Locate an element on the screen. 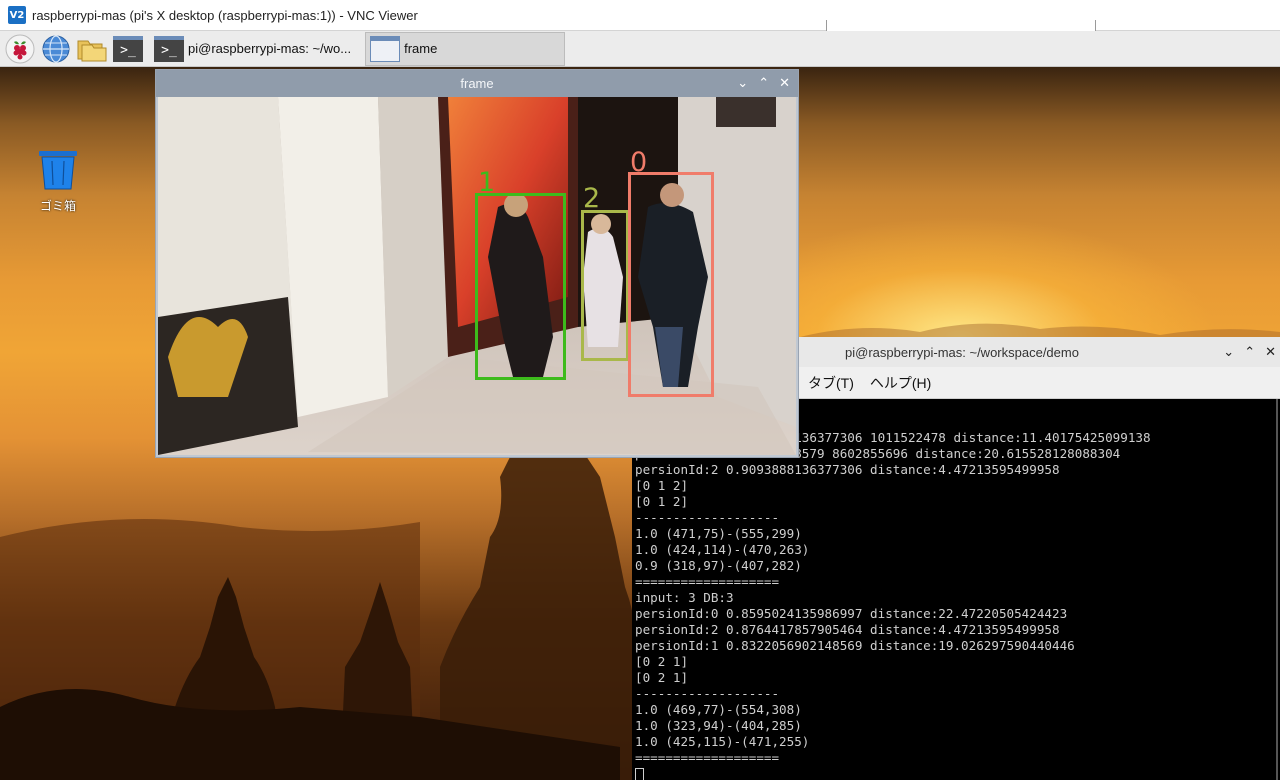 This screenshot has height=780, width=1280. file-manager-icon is located at coordinates (92, 49).